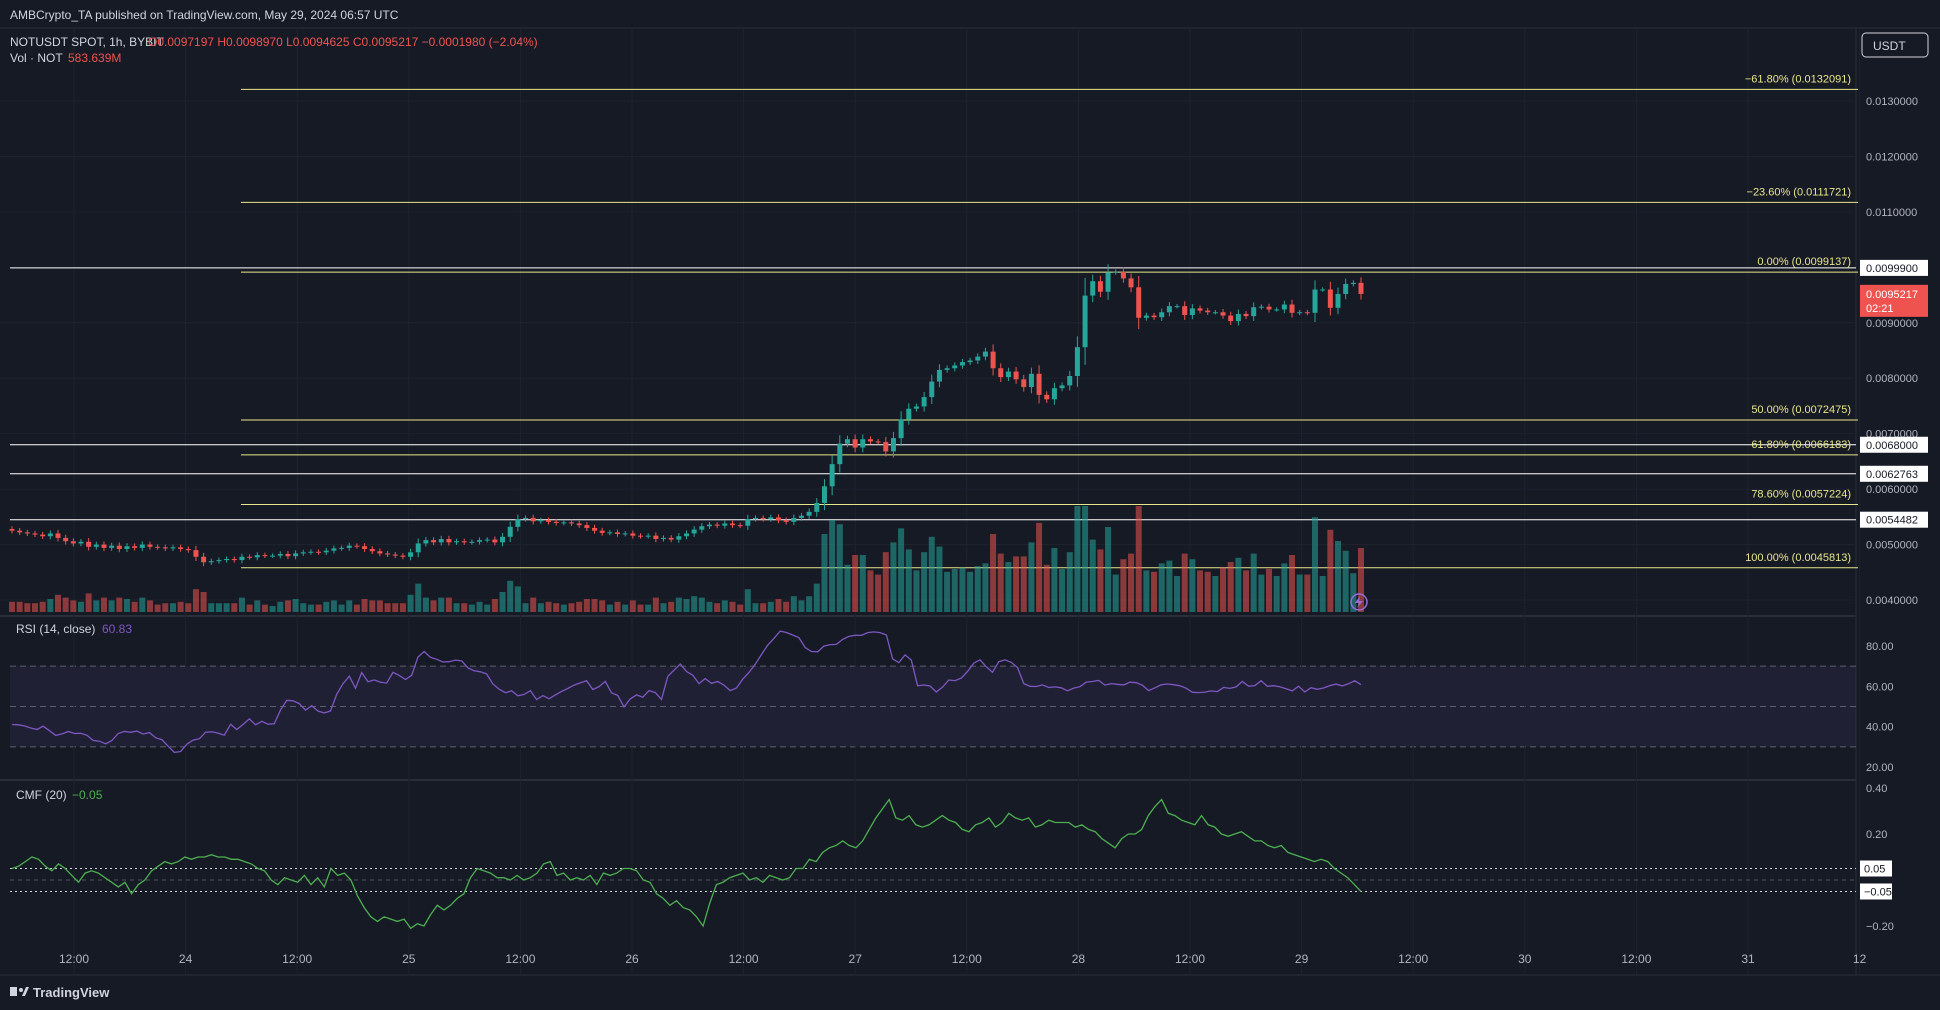 Image resolution: width=1940 pixels, height=1010 pixels. Describe the element at coordinates (60, 992) in the screenshot. I see `tradingview-logo: TradingView` at that location.